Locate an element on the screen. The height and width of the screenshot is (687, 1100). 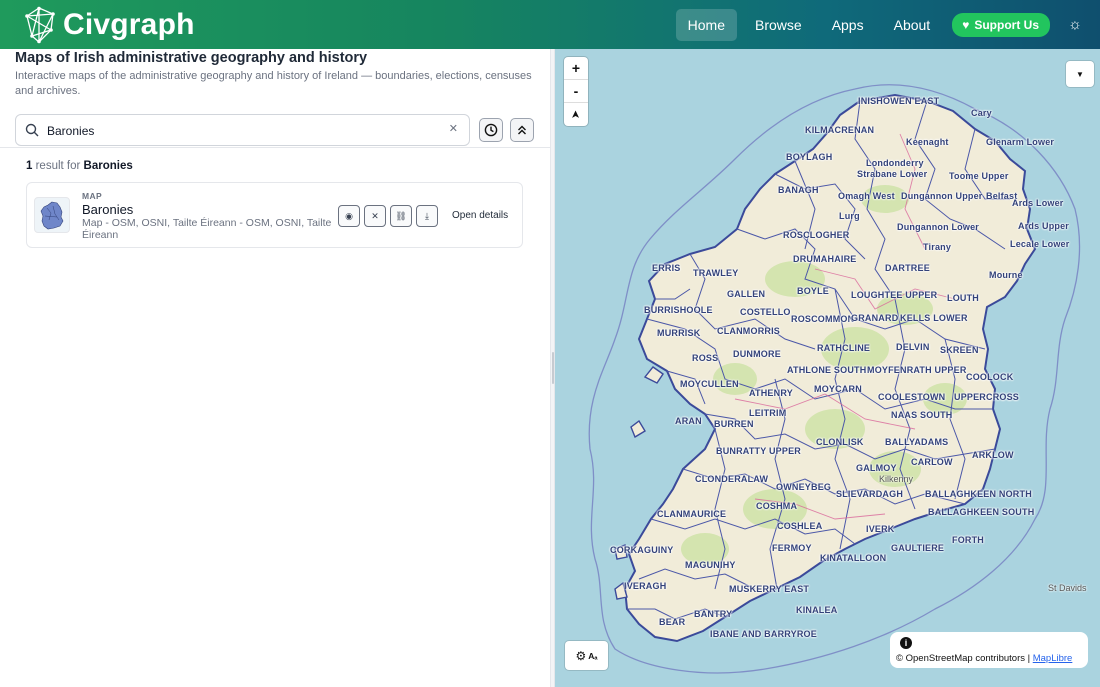
map-label: FORTH is located at coordinates (968, 540).